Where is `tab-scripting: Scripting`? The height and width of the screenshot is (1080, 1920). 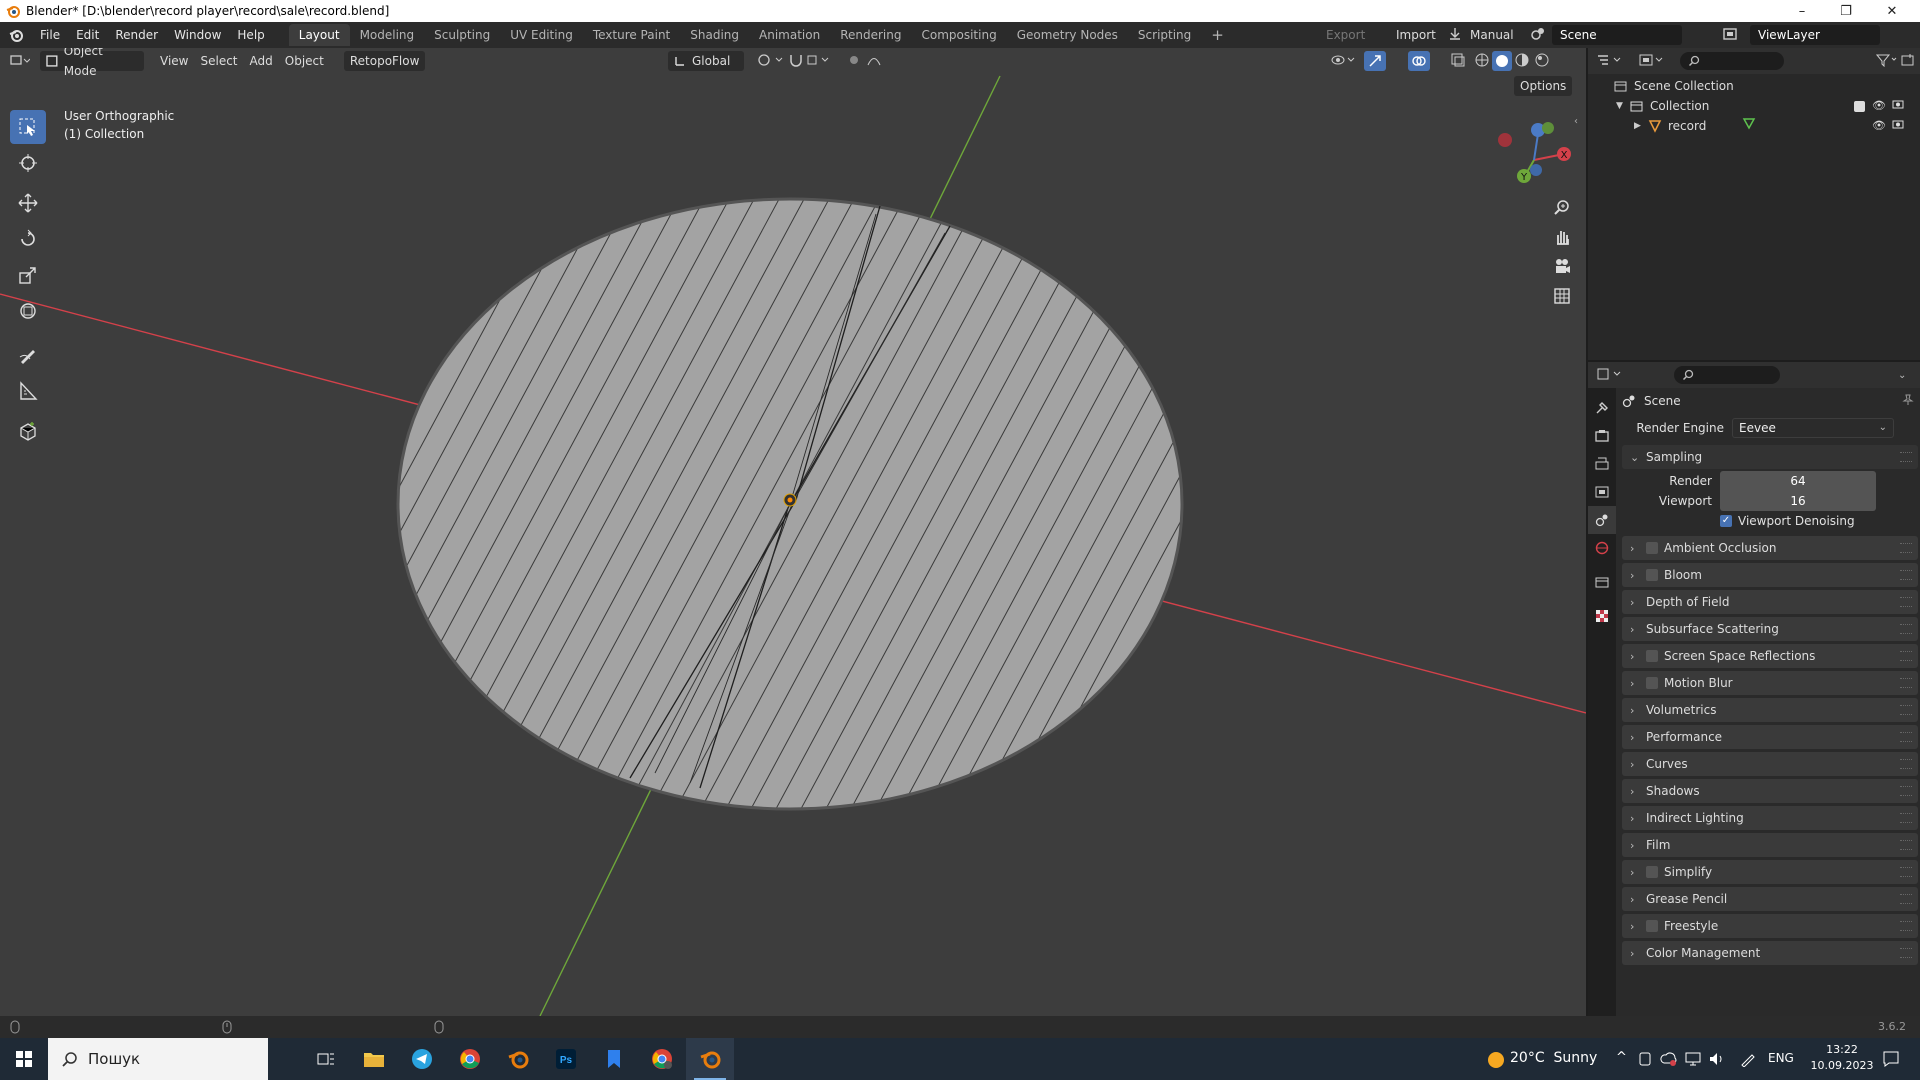
tab-scripting: Scripting is located at coordinates (1164, 35).